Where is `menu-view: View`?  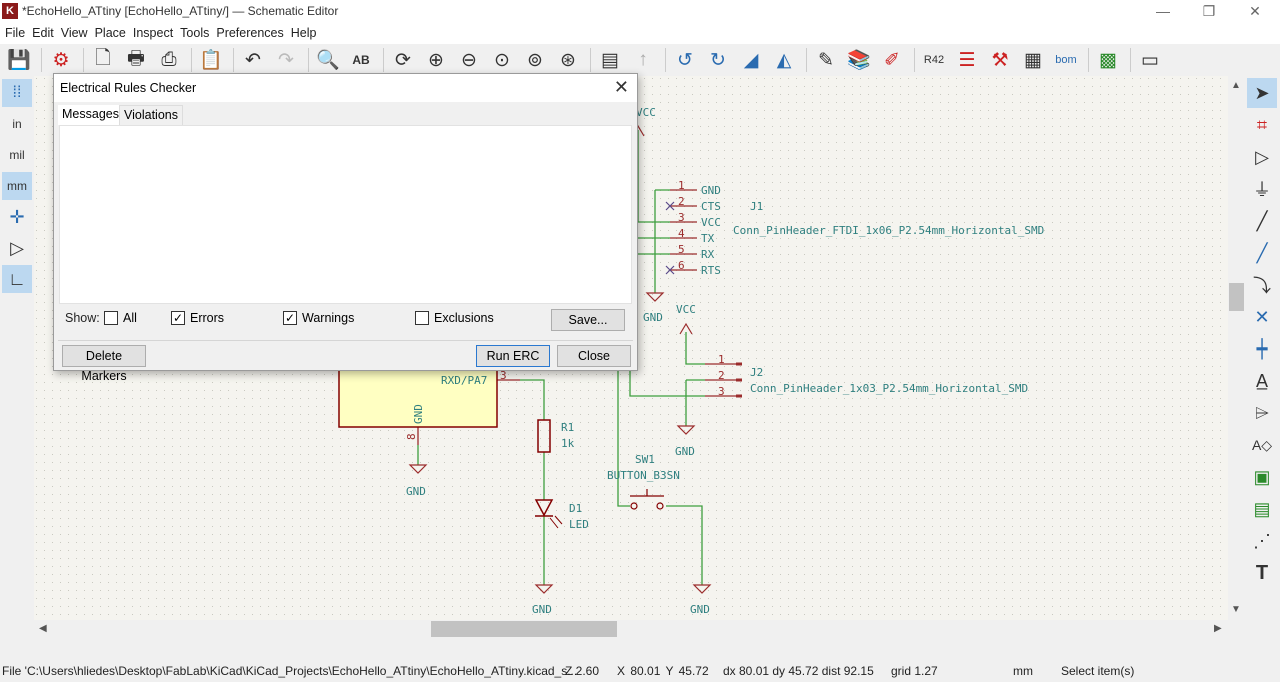 menu-view: View is located at coordinates (76, 33).